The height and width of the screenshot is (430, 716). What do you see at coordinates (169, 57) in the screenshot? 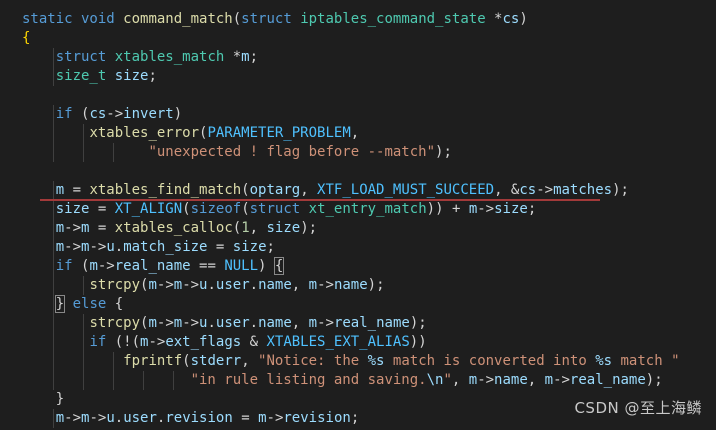
I see `code-token: xtables_match` at bounding box center [169, 57].